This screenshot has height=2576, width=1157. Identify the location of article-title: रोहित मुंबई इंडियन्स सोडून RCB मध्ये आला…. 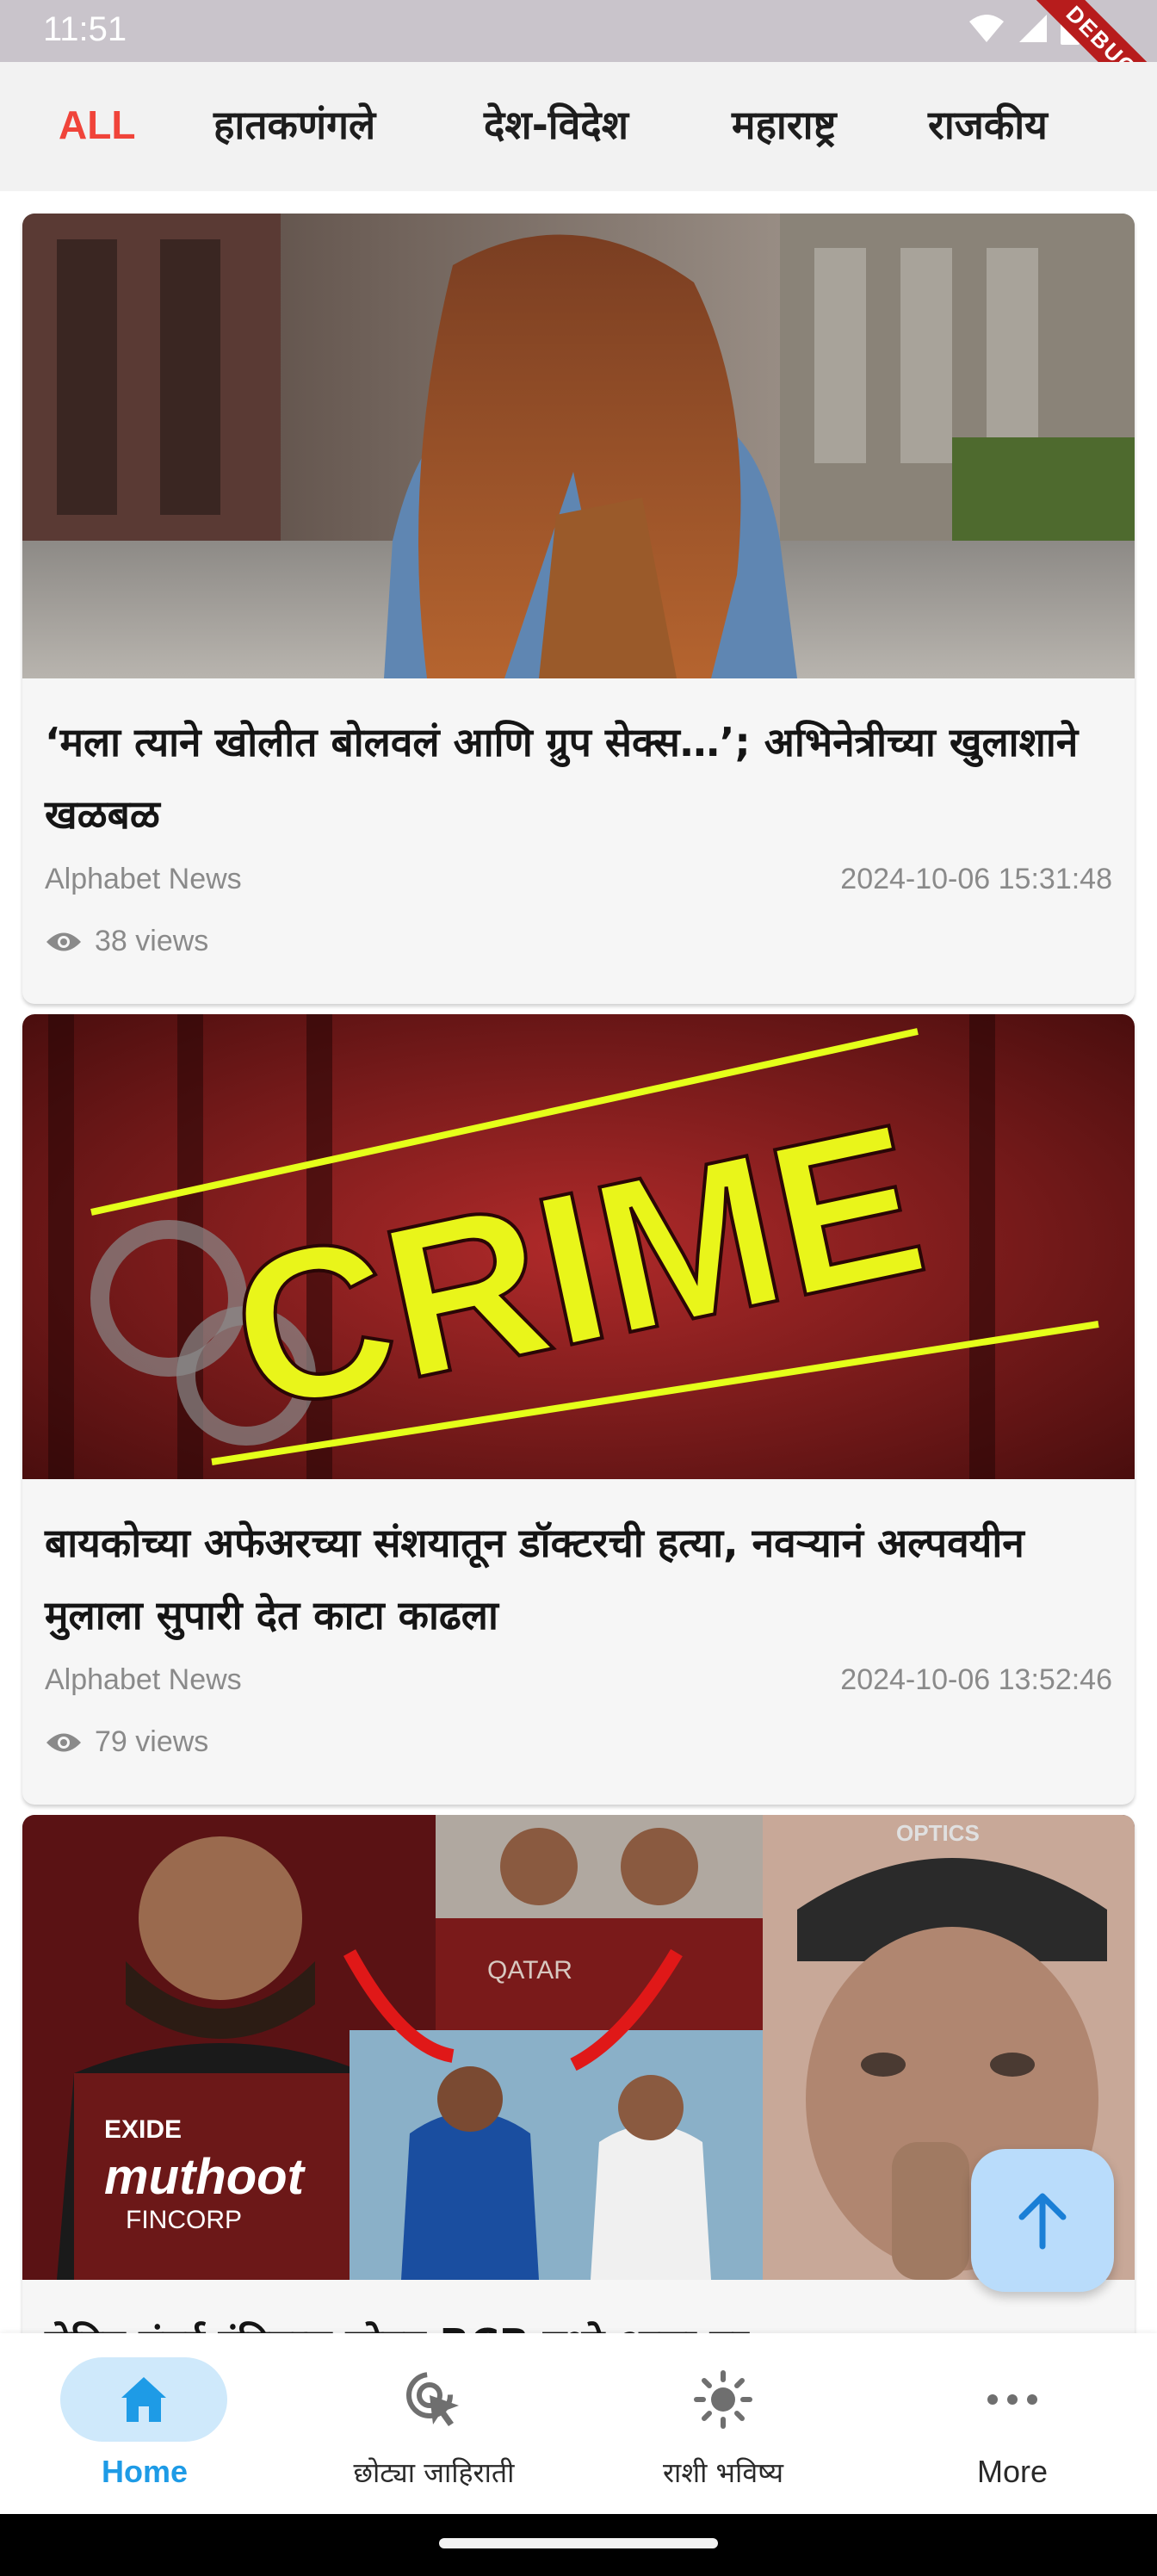
(579, 2320).